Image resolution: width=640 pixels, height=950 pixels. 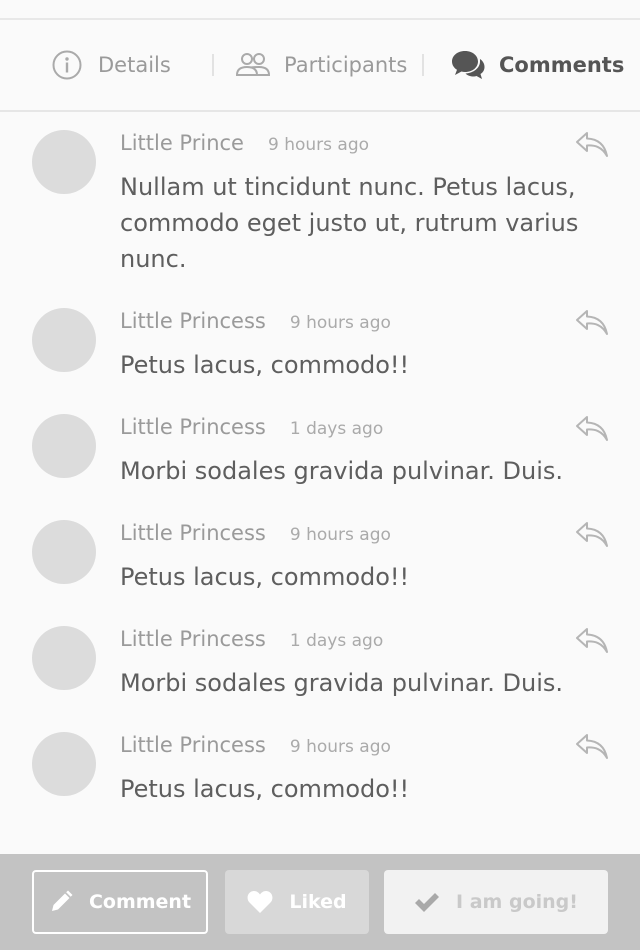 What do you see at coordinates (61, 902) in the screenshot?
I see `pencil-icon` at bounding box center [61, 902].